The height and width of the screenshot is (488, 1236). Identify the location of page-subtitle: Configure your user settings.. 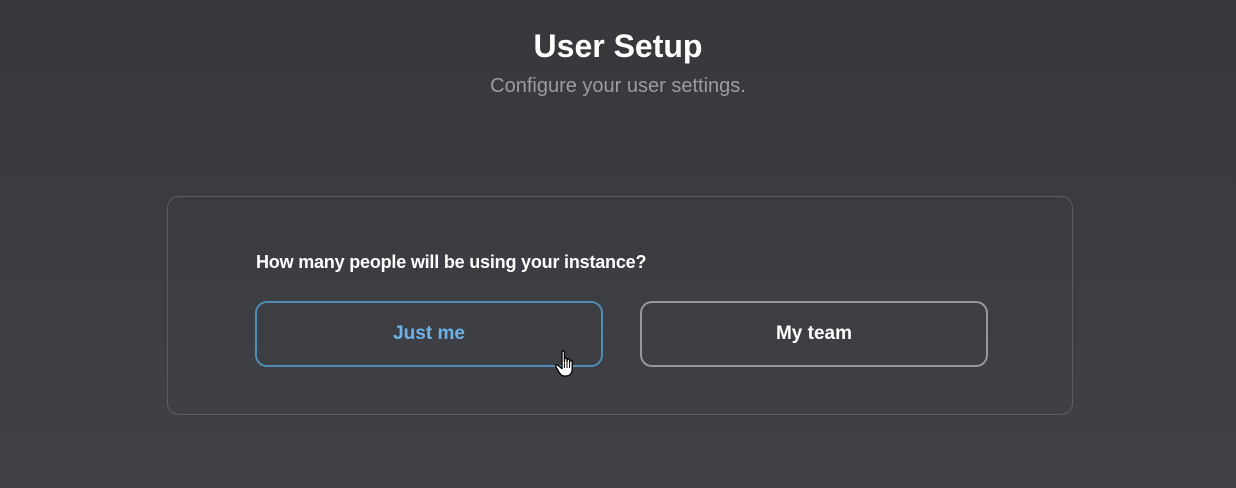
(618, 86).